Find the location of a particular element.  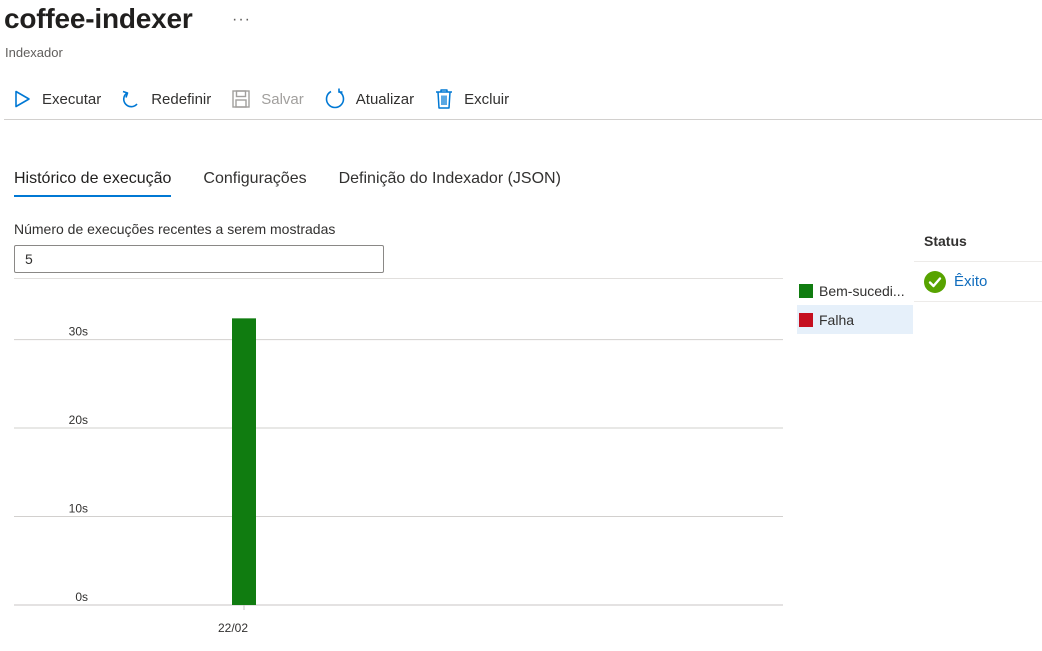

tab-settings: Configurações is located at coordinates (254, 183).